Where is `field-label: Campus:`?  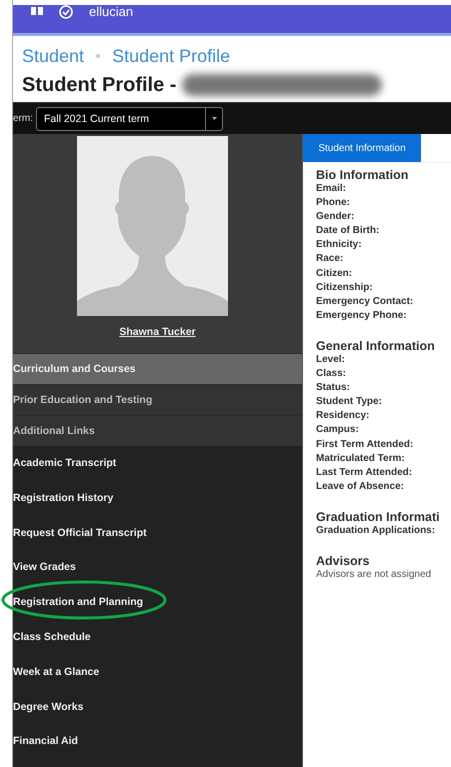 field-label: Campus: is located at coordinates (338, 430).